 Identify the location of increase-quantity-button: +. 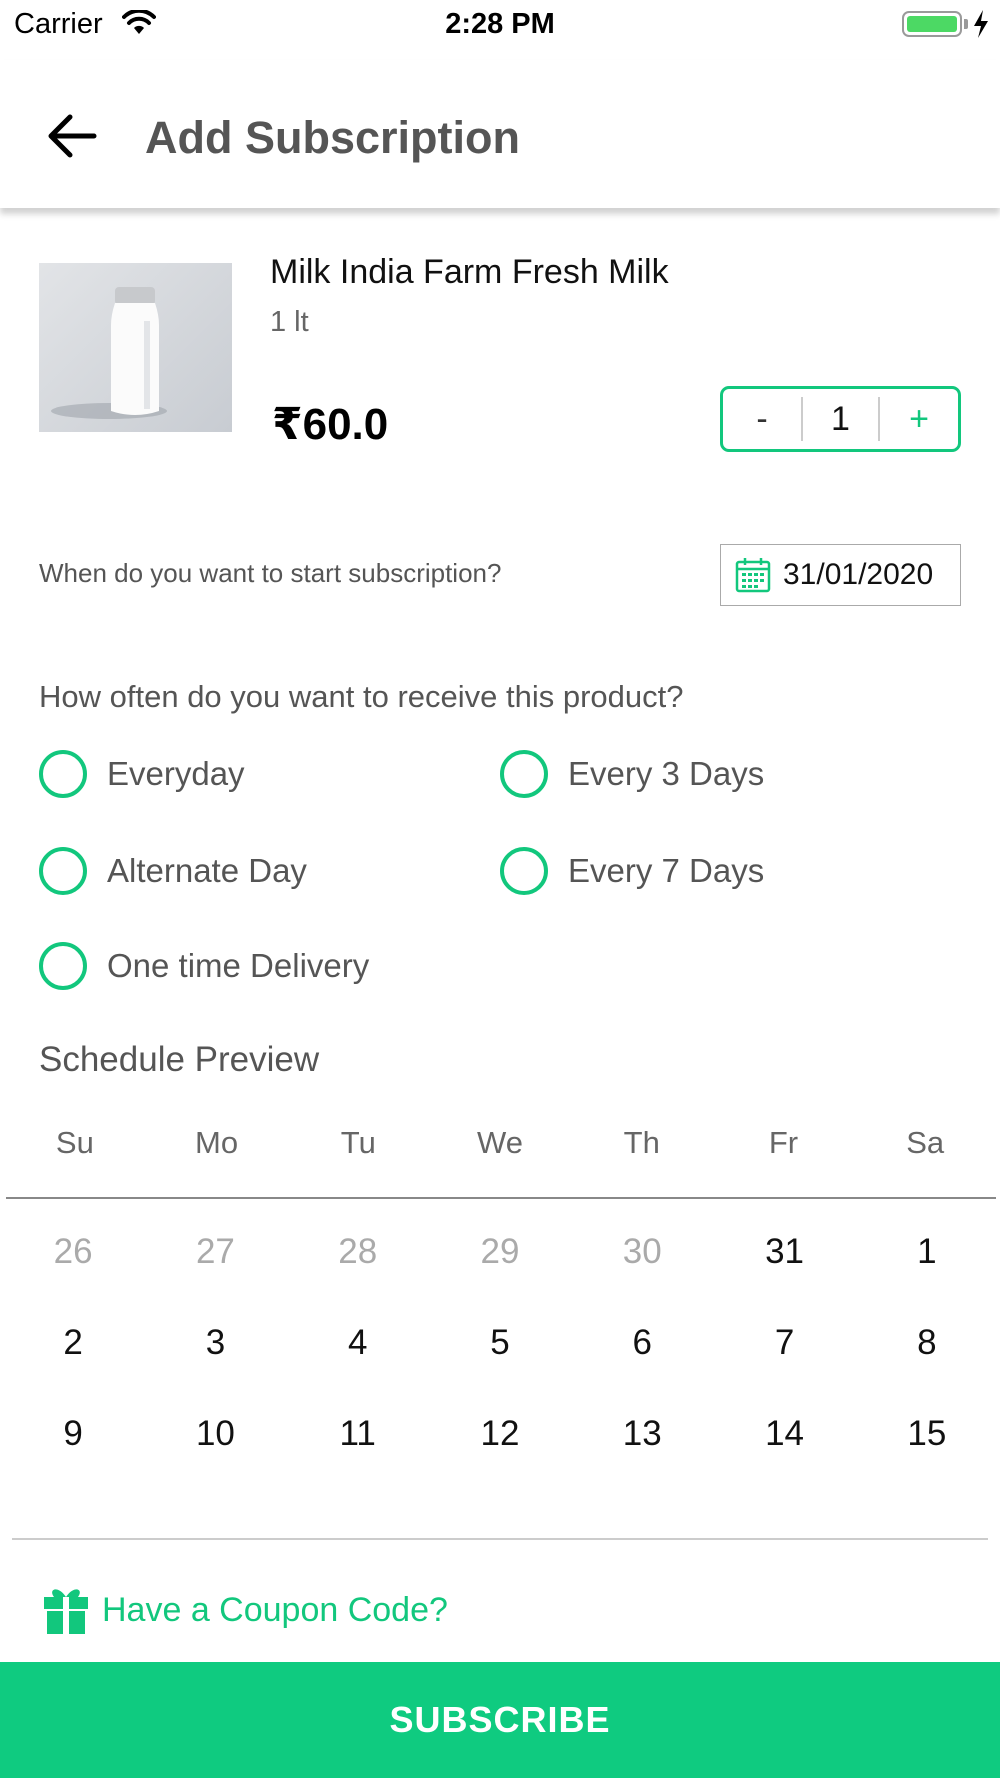
(919, 419).